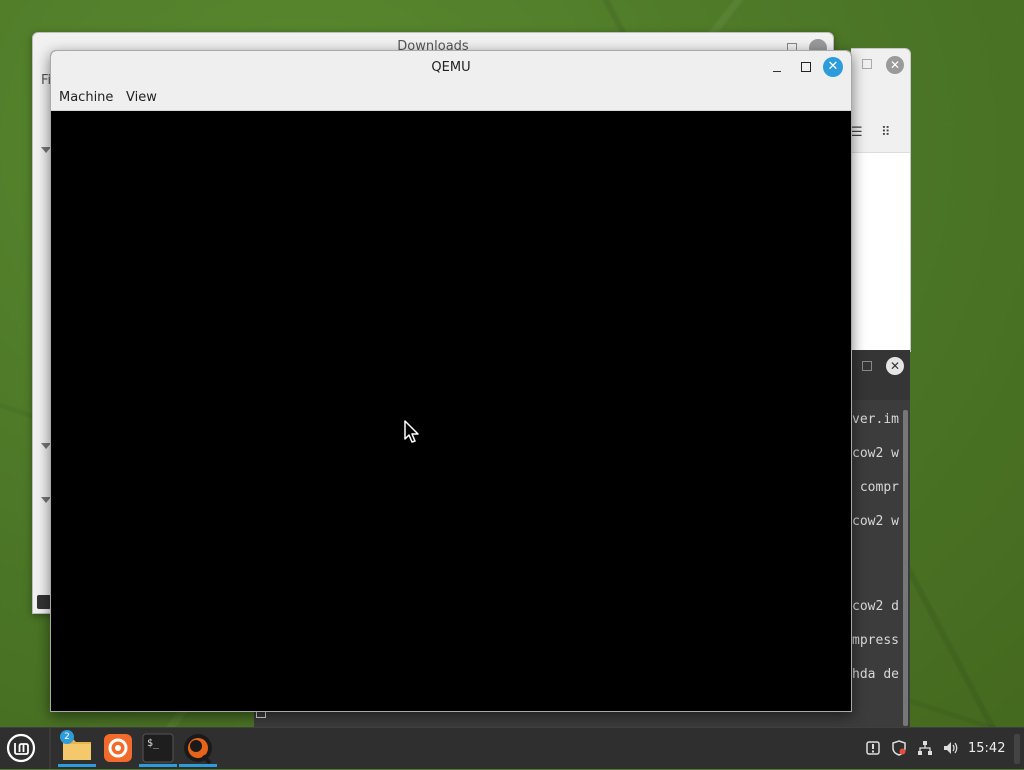 Image resolution: width=1024 pixels, height=770 pixels. What do you see at coordinates (951, 748) in the screenshot?
I see `volume-icon` at bounding box center [951, 748].